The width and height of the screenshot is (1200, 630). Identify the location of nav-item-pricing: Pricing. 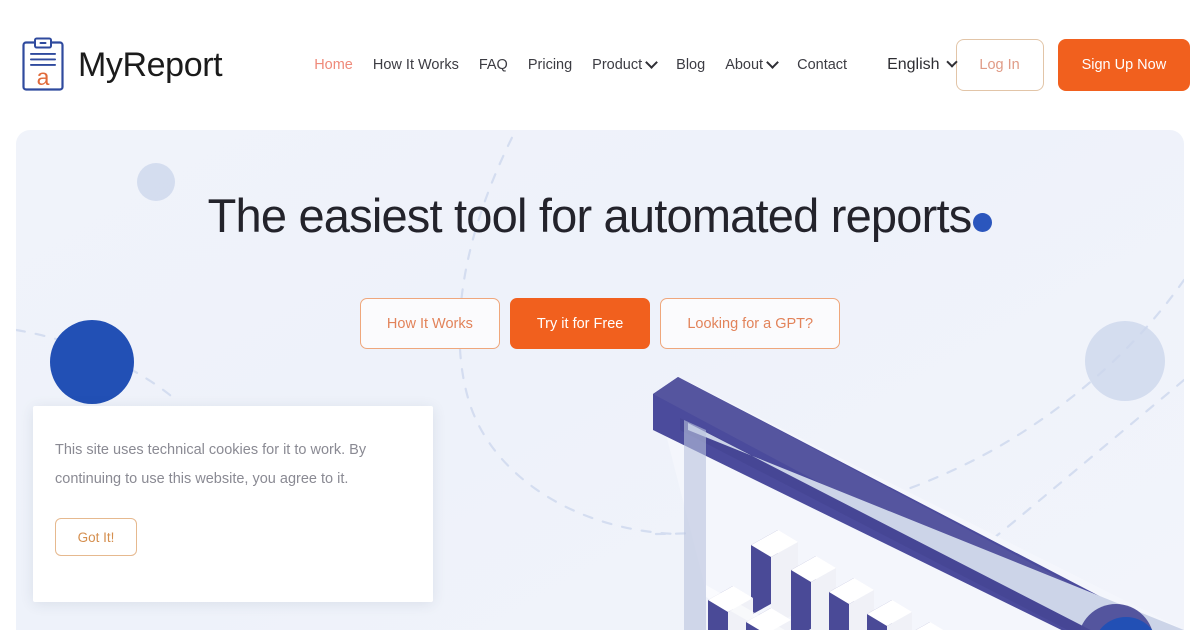
(550, 65).